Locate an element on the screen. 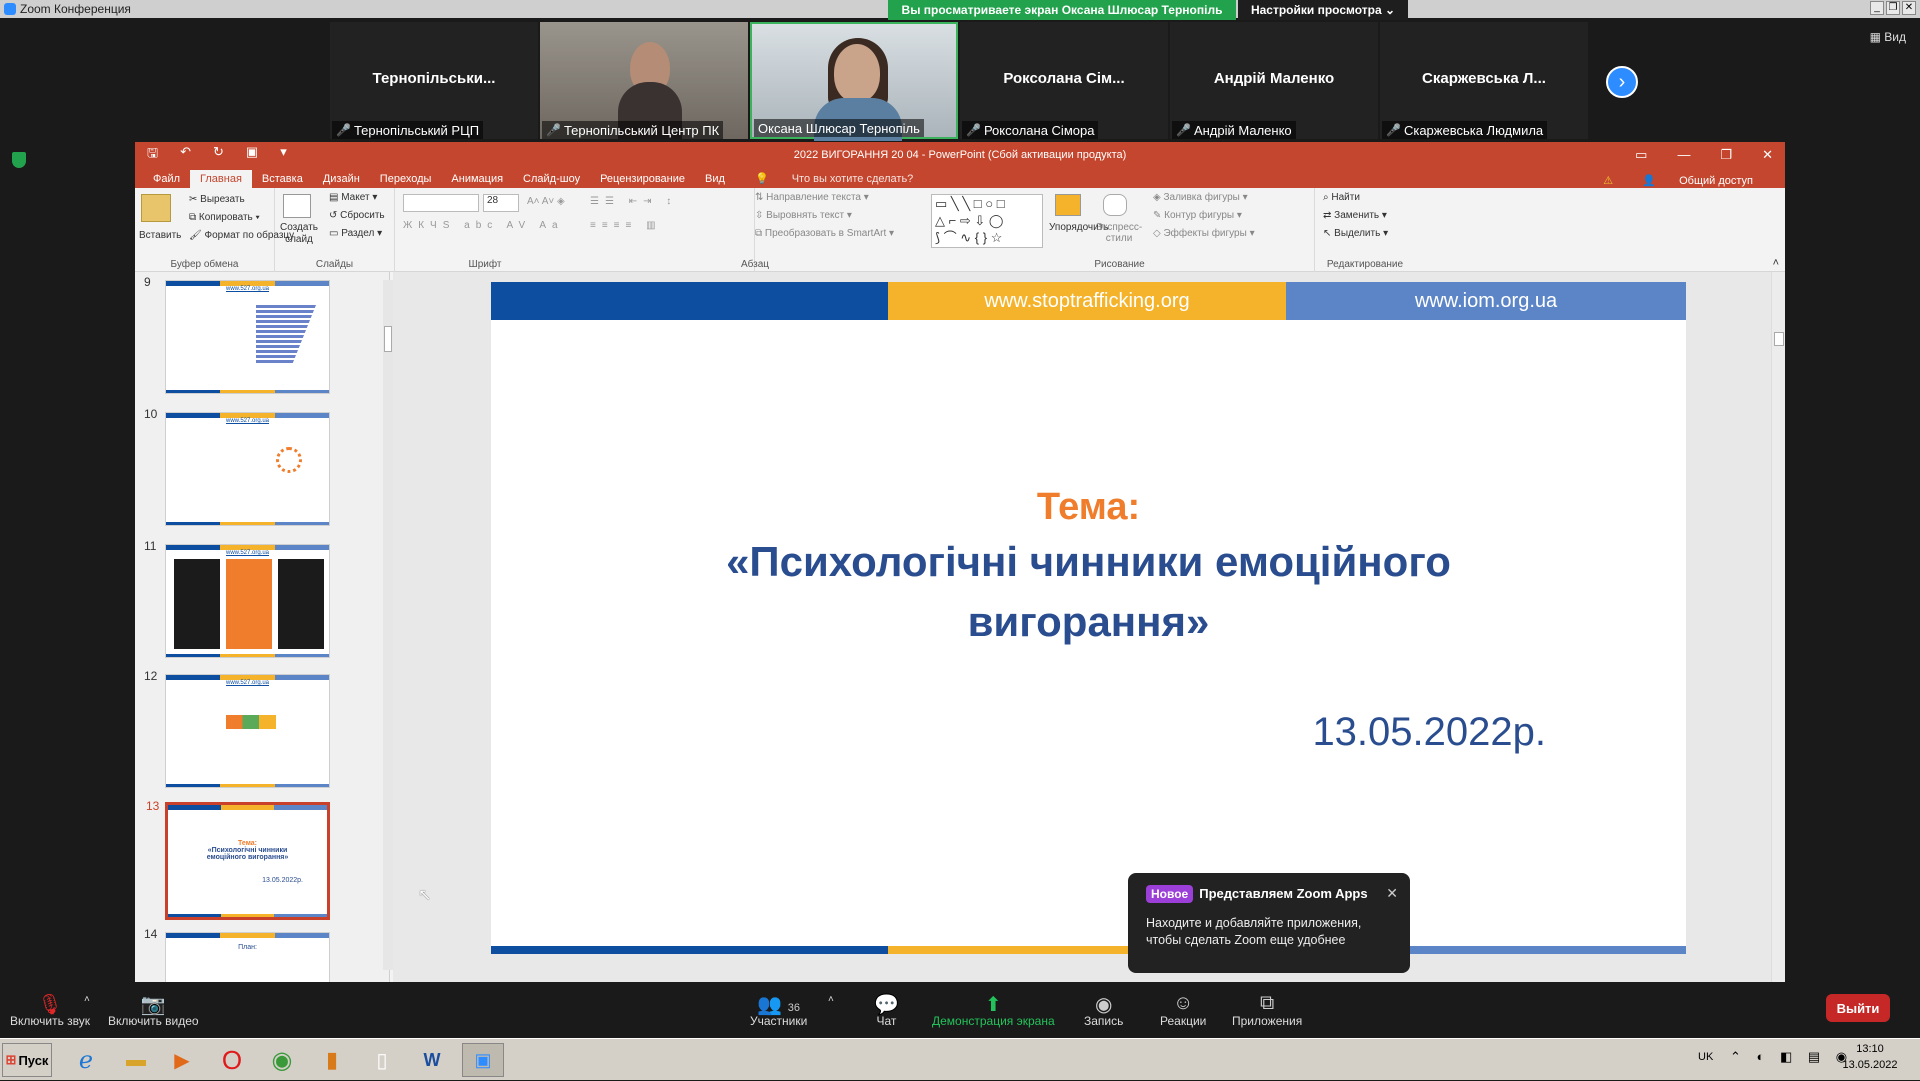  grow-font-icon: A˄ A˅ ◈ is located at coordinates (546, 201).